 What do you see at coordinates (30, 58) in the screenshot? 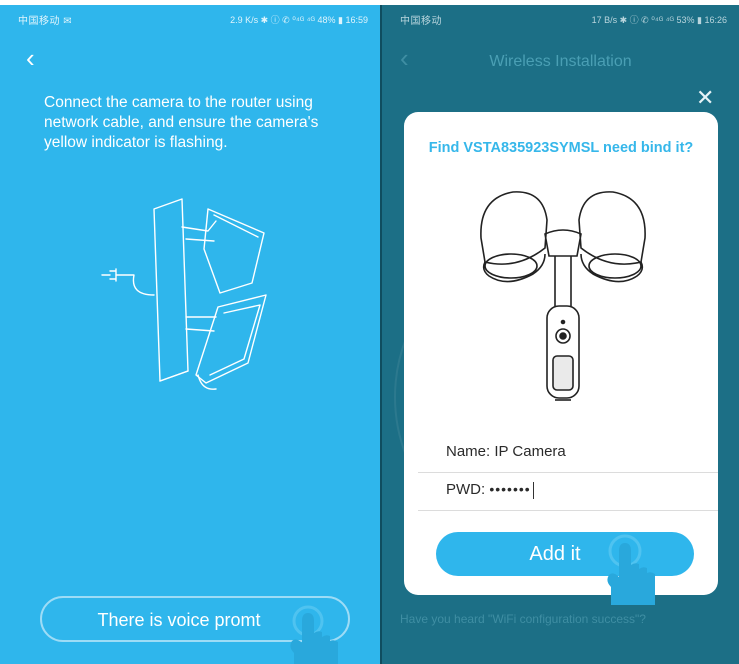
I see `back-arrow-icon: ‹` at bounding box center [30, 58].